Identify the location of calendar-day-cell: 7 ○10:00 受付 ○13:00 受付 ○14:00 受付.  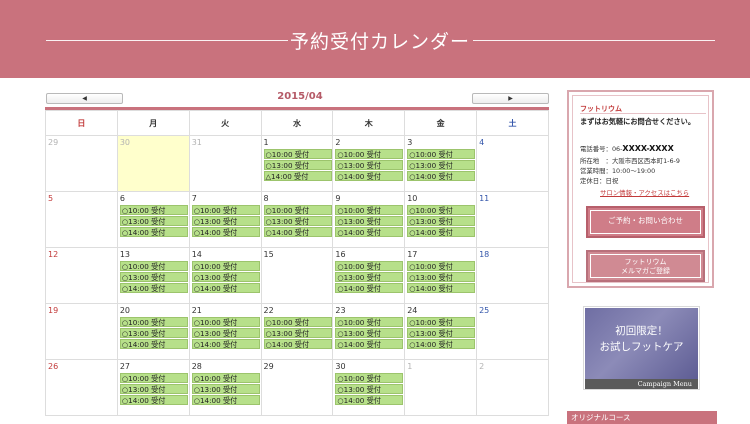
(225, 219).